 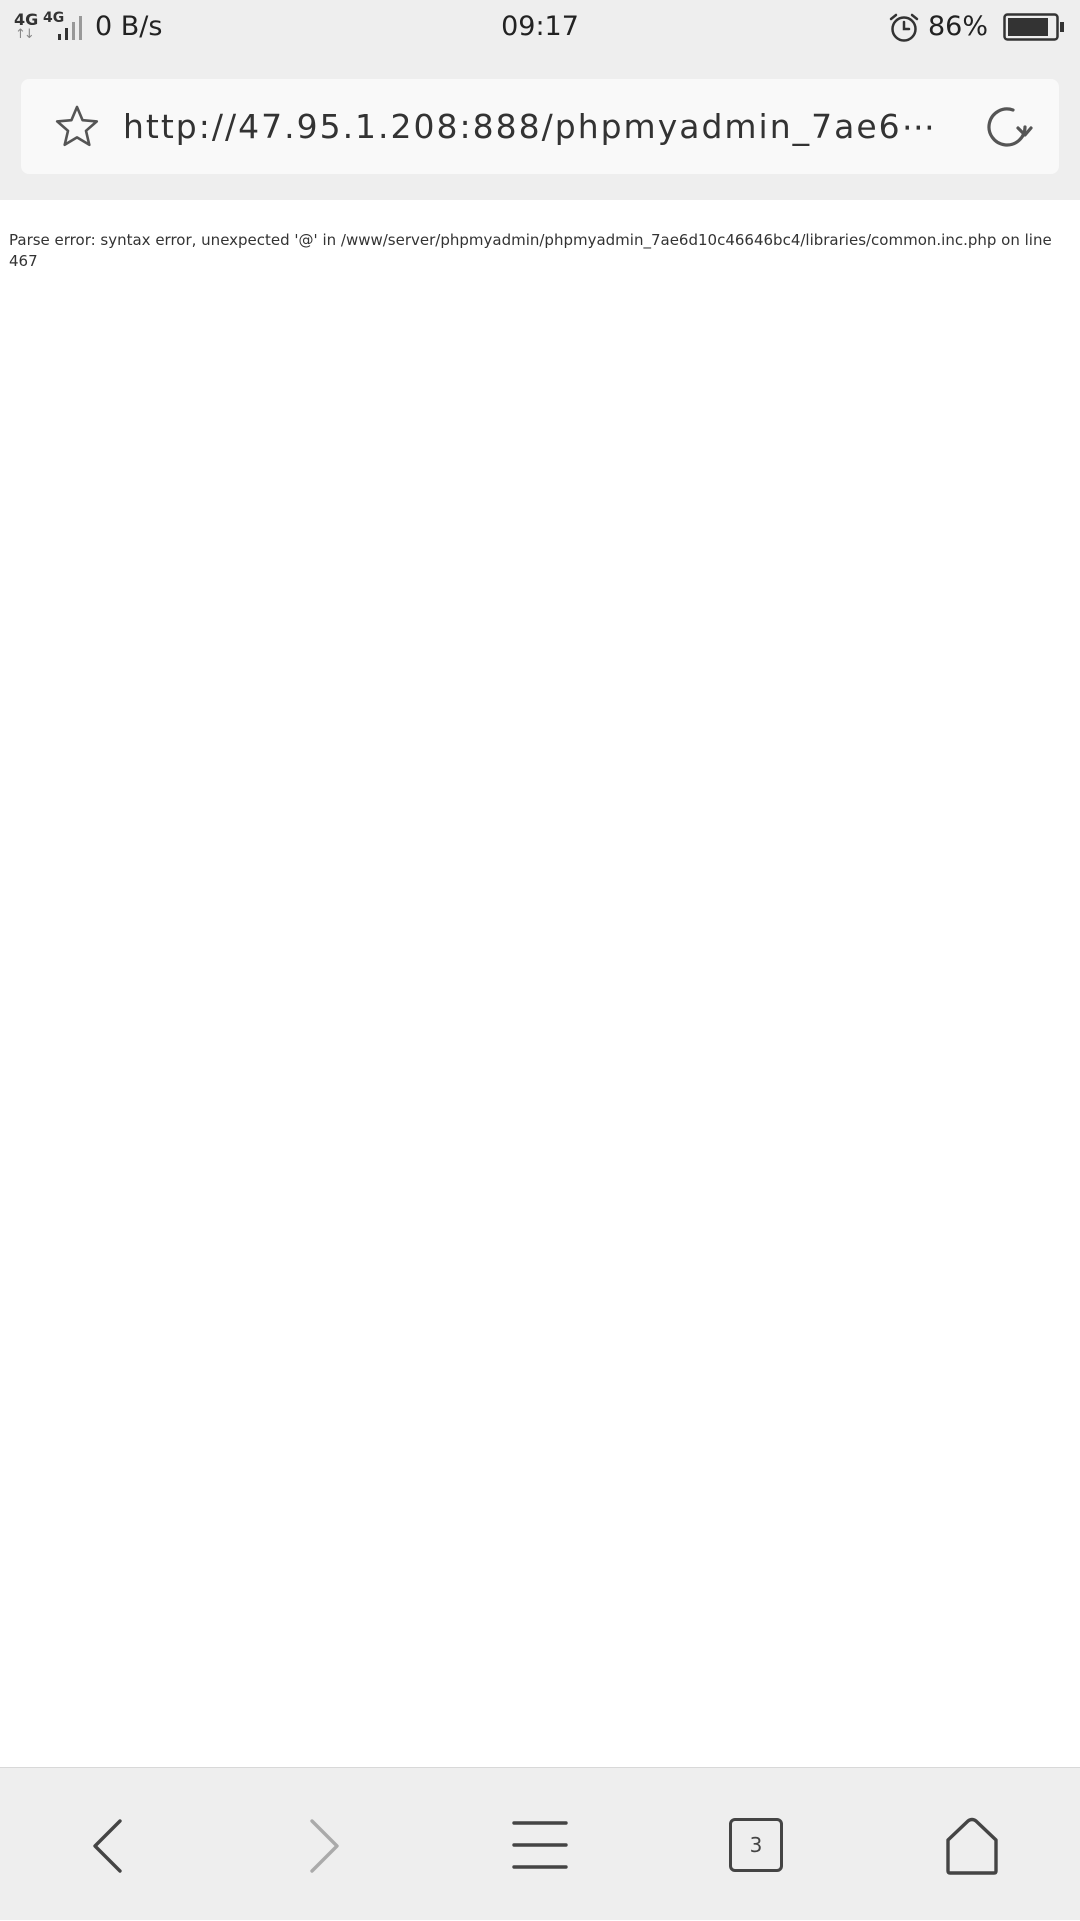 What do you see at coordinates (77, 127) in the screenshot?
I see `star-icon` at bounding box center [77, 127].